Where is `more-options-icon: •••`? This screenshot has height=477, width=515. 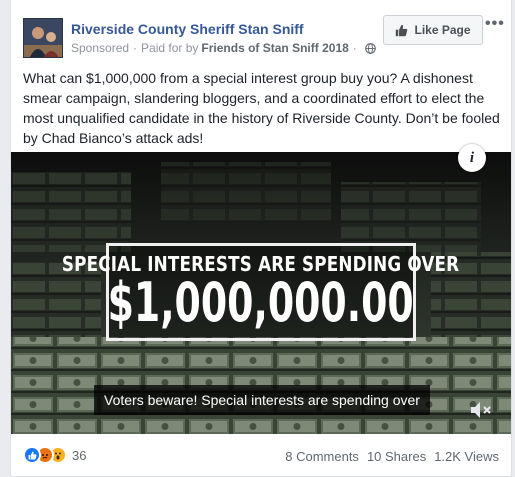 more-options-icon: ••• is located at coordinates (495, 24).